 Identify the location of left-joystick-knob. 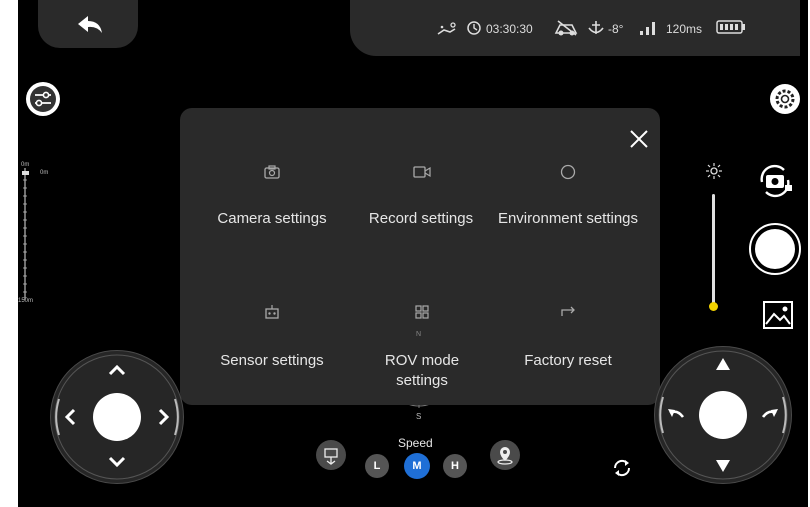
(117, 417).